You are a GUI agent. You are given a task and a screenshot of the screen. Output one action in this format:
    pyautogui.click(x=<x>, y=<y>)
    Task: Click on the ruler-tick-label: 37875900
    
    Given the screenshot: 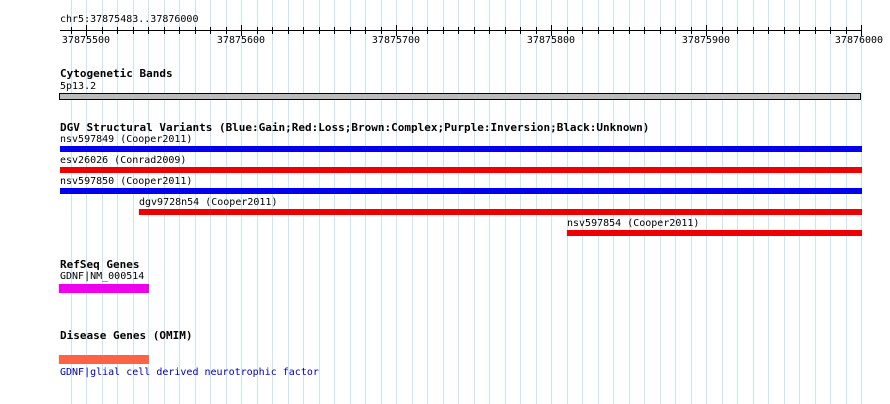 What is the action you would take?
    pyautogui.click(x=706, y=40)
    